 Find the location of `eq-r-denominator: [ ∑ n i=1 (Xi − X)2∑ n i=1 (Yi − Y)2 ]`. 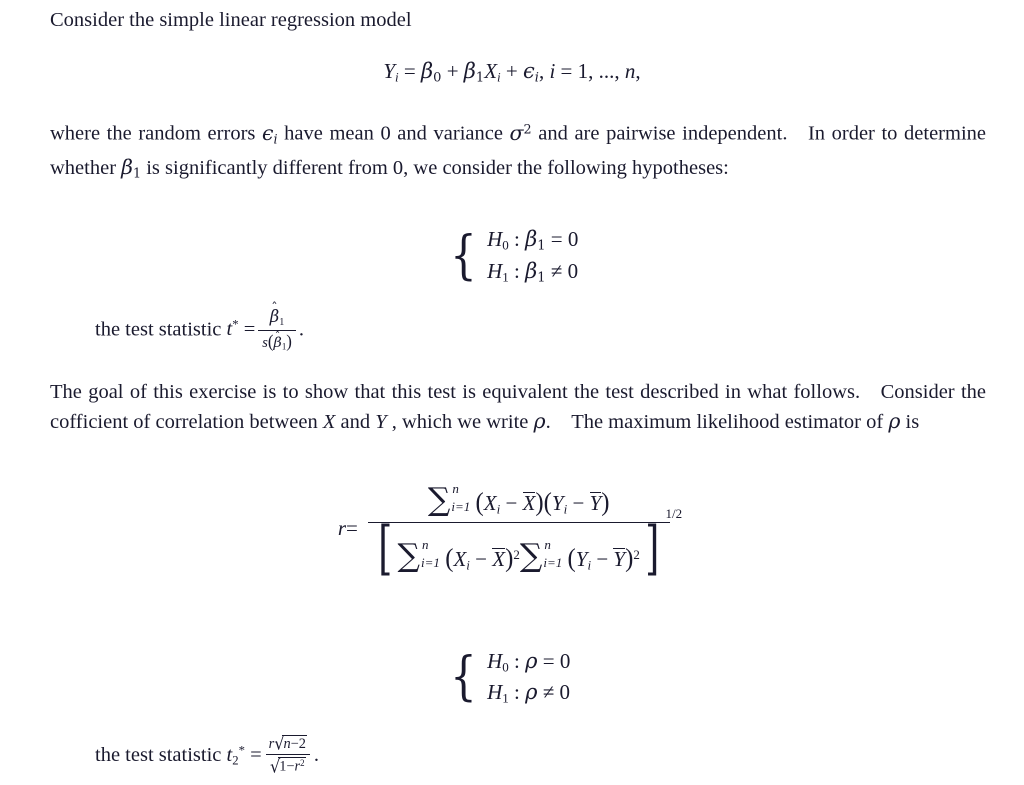

eq-r-denominator: [ ∑ n i=1 (Xi − X)2∑ n i=1 (Yi − Y)2 ] is located at coordinates (518, 548).